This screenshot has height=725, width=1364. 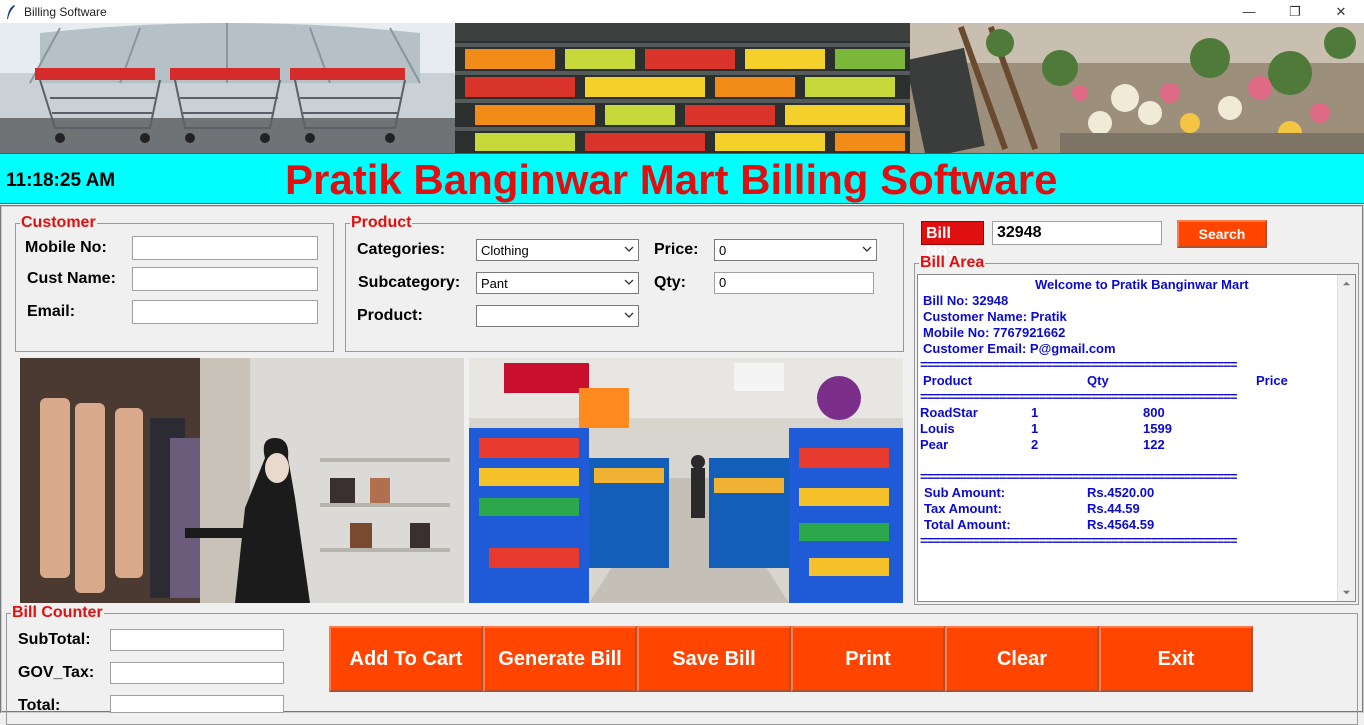 What do you see at coordinates (934, 444) in the screenshot?
I see `bill-item-product: Pear` at bounding box center [934, 444].